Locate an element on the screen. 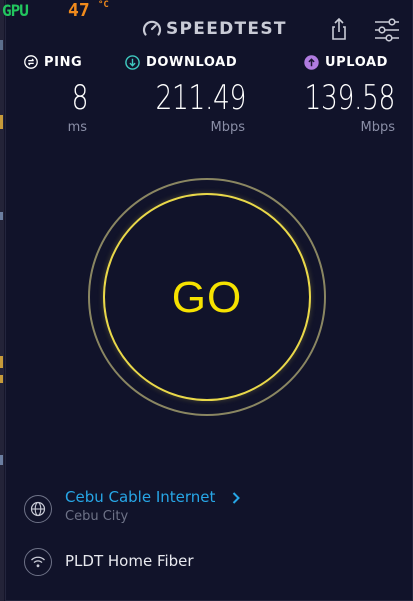  upload-unit: Mbps is located at coordinates (378, 127).